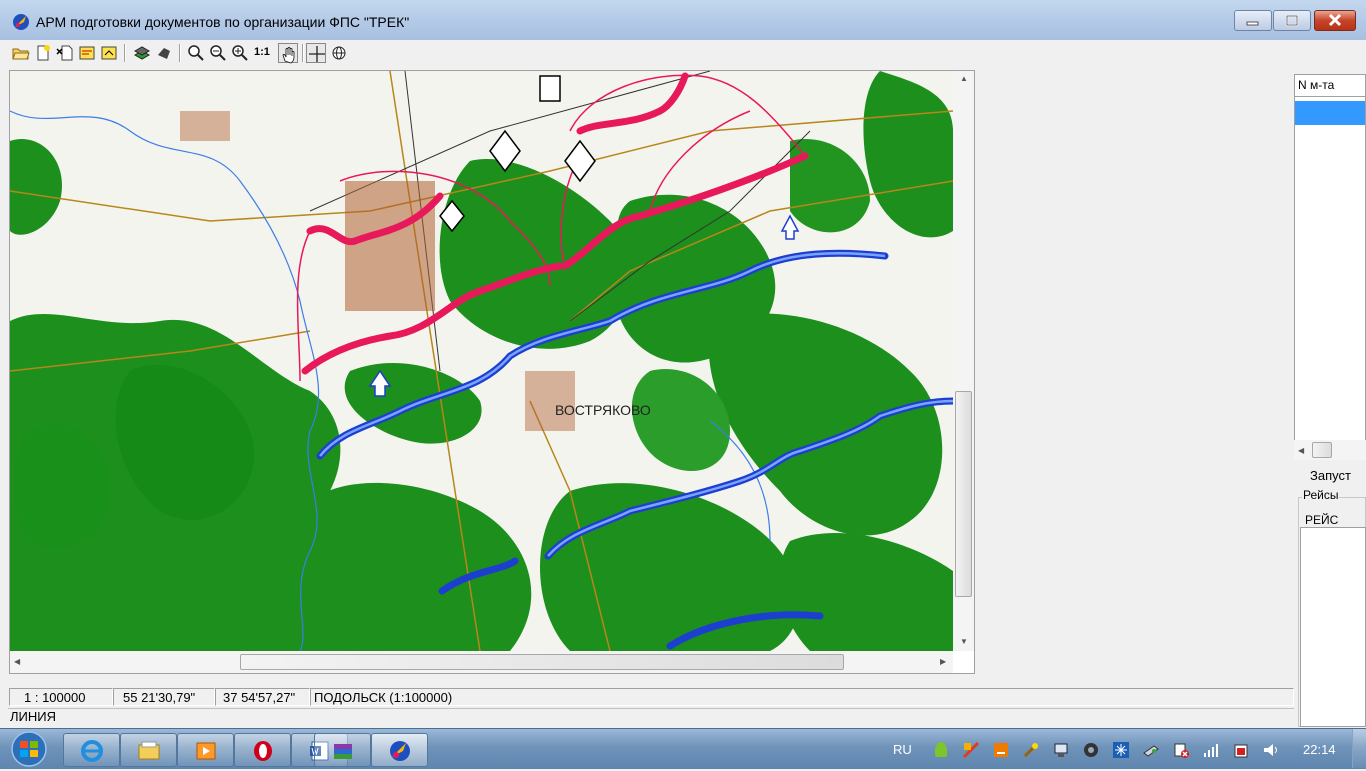 Image resolution: width=1366 pixels, height=771 pixels. I want to click on taskbar-opera, so click(262, 750).